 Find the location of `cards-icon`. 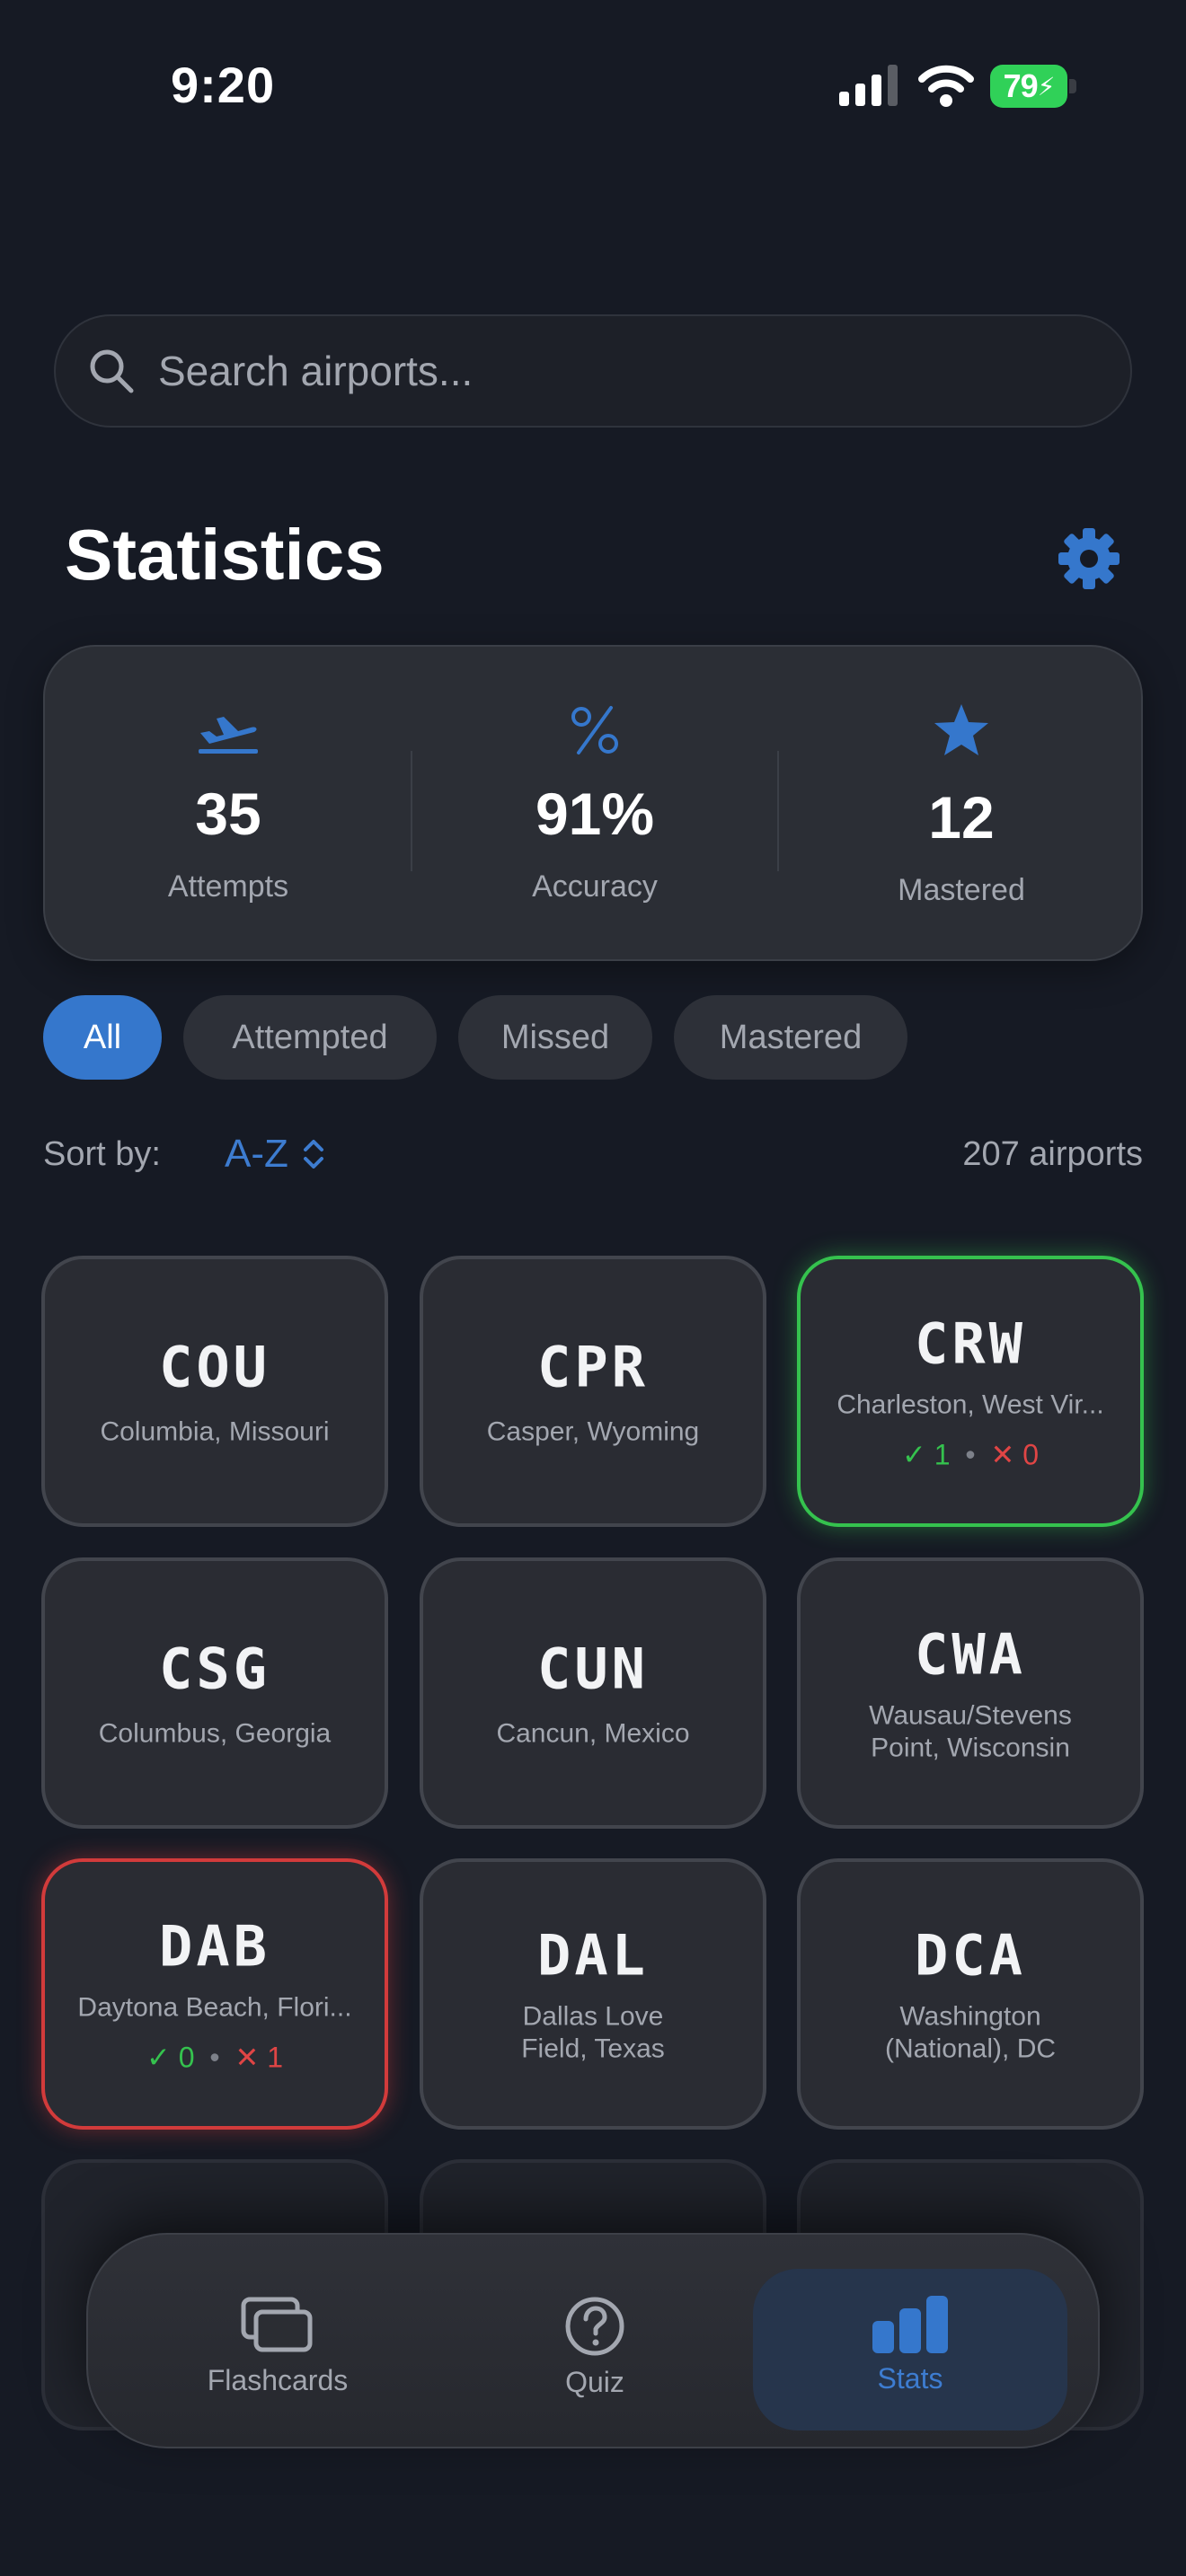

cards-icon is located at coordinates (277, 2324).